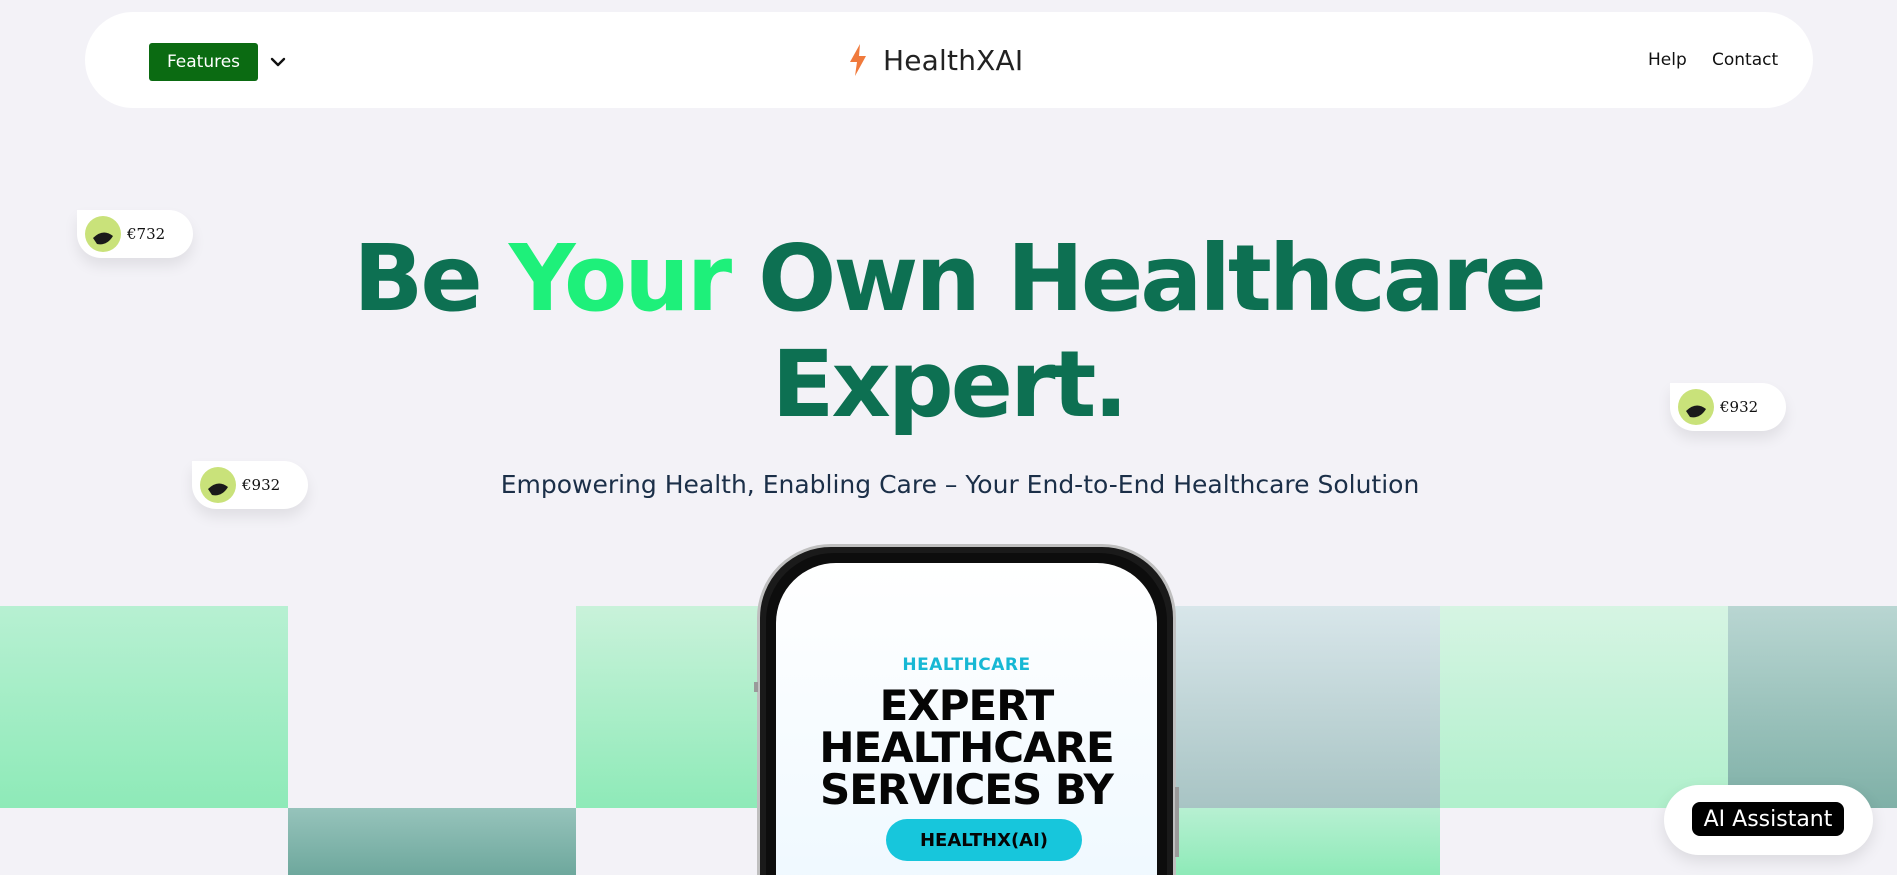 This screenshot has height=875, width=1897. I want to click on hero-title-part: Own Healthcare, so click(1138, 278).